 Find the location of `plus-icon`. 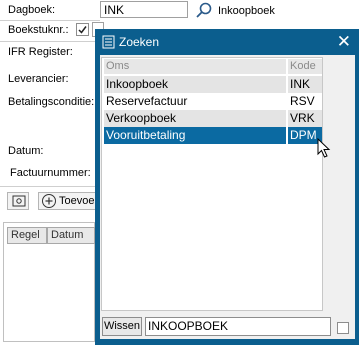

plus-icon is located at coordinates (49, 202).